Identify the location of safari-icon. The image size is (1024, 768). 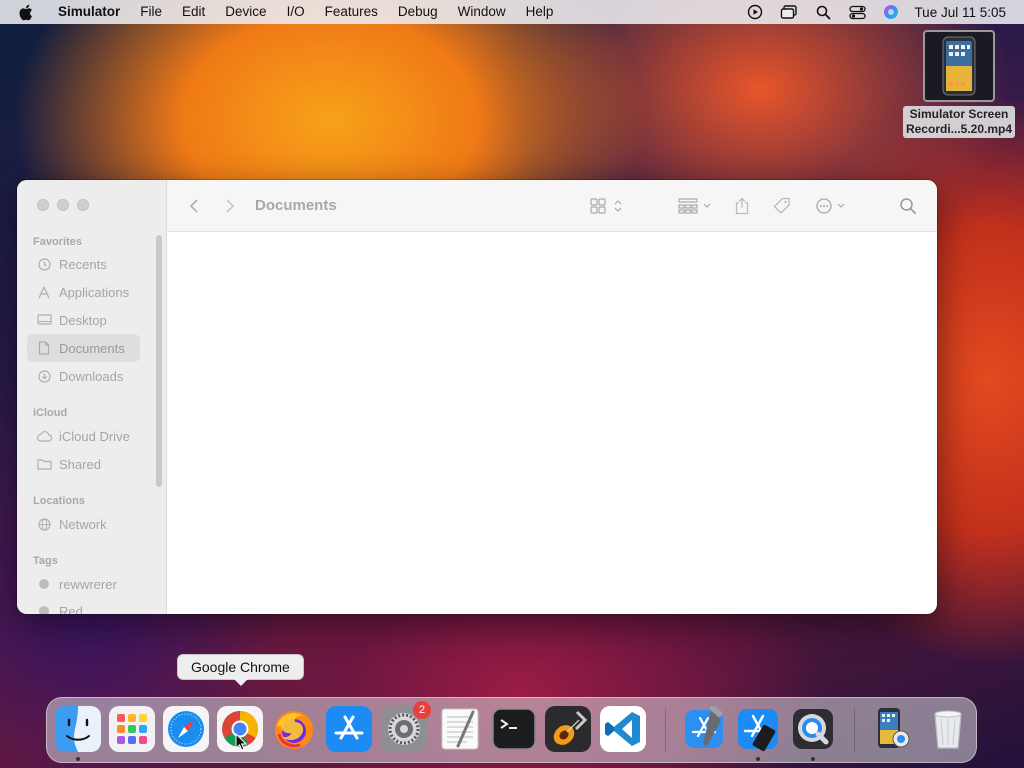
(186, 729).